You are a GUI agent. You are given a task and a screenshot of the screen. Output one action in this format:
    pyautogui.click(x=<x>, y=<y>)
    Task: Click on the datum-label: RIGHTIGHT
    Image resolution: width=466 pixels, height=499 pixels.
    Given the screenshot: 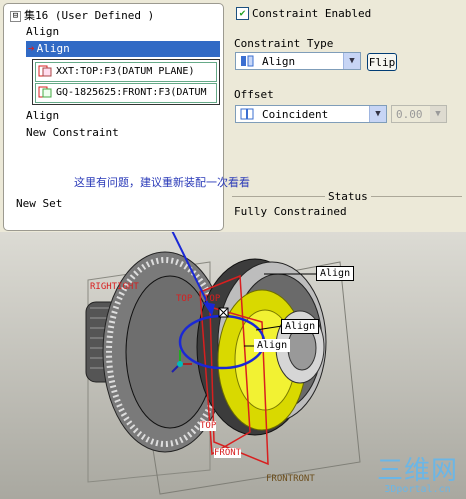 What is the action you would take?
    pyautogui.click(x=114, y=287)
    